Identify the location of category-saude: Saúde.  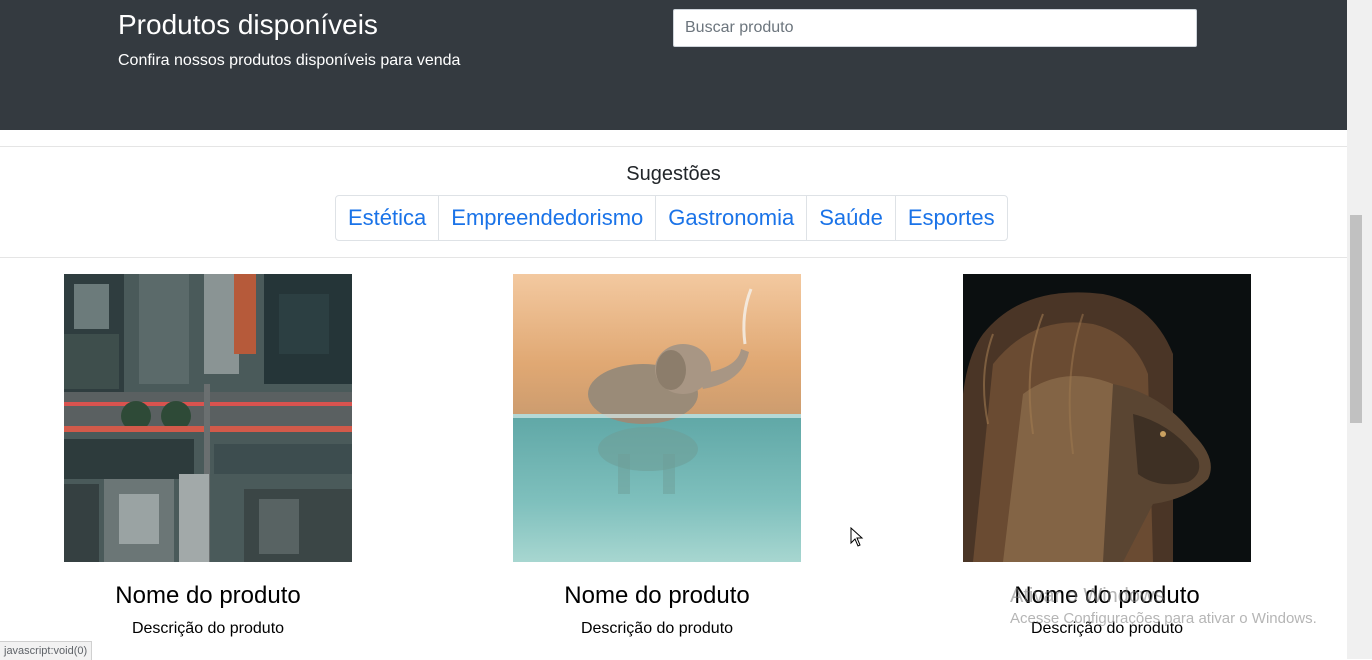
(850, 218).